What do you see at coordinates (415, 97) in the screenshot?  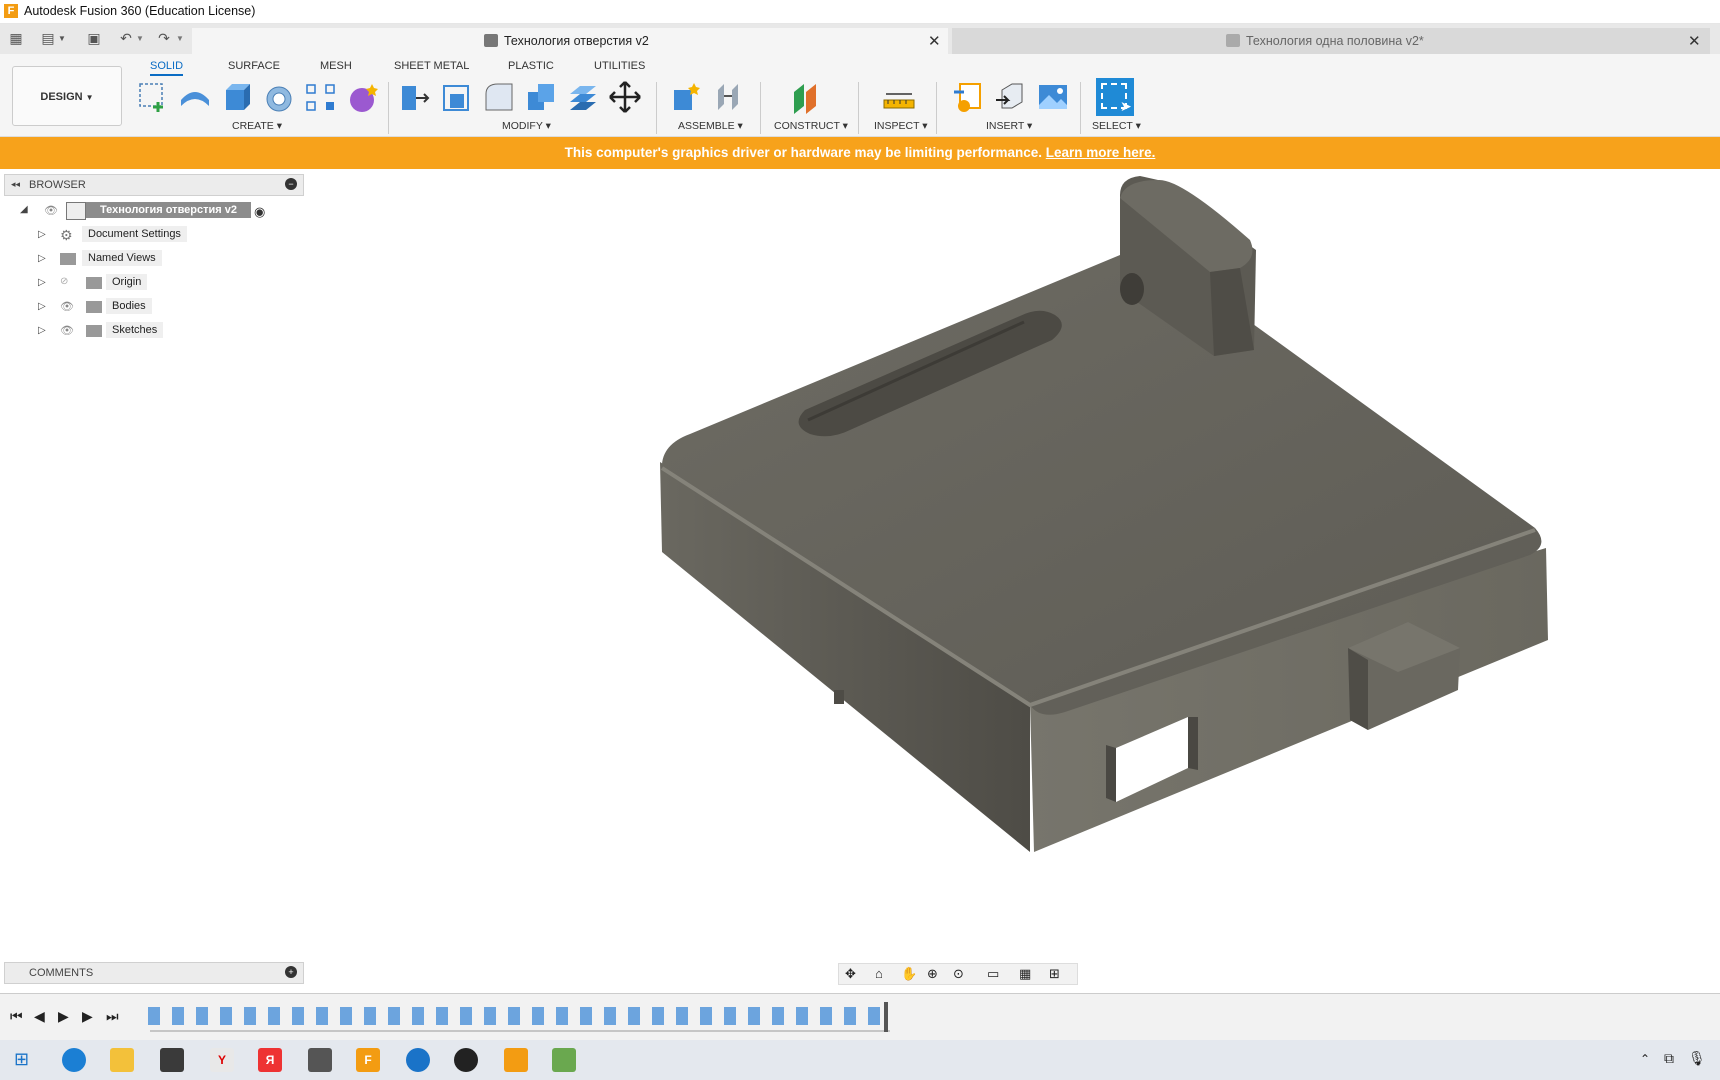 I see `press-pull-icon` at bounding box center [415, 97].